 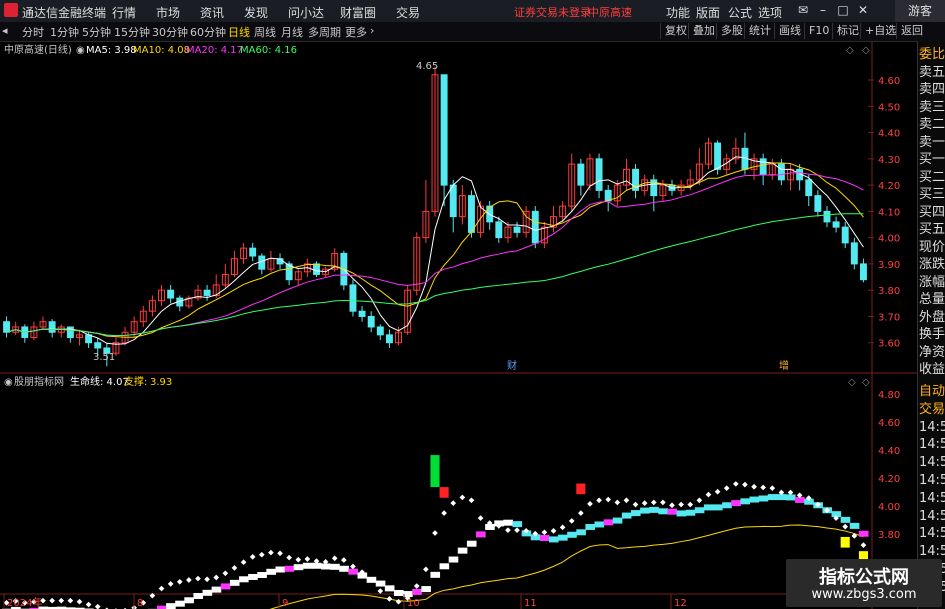 What do you see at coordinates (408, 12) in the screenshot?
I see `menu-jiaoyi: 交易` at bounding box center [408, 12].